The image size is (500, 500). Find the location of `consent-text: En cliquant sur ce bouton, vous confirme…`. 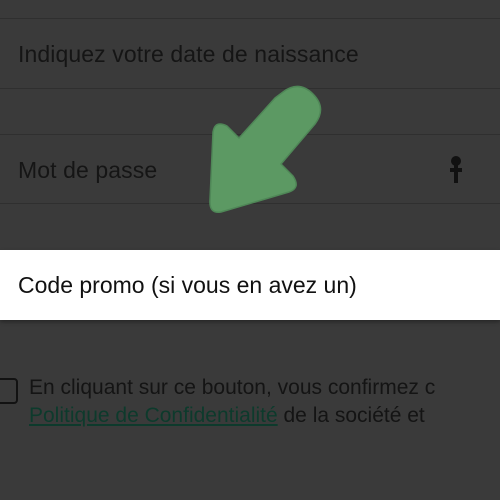

consent-text: En cliquant sur ce bouton, vous confirme… is located at coordinates (232, 387).